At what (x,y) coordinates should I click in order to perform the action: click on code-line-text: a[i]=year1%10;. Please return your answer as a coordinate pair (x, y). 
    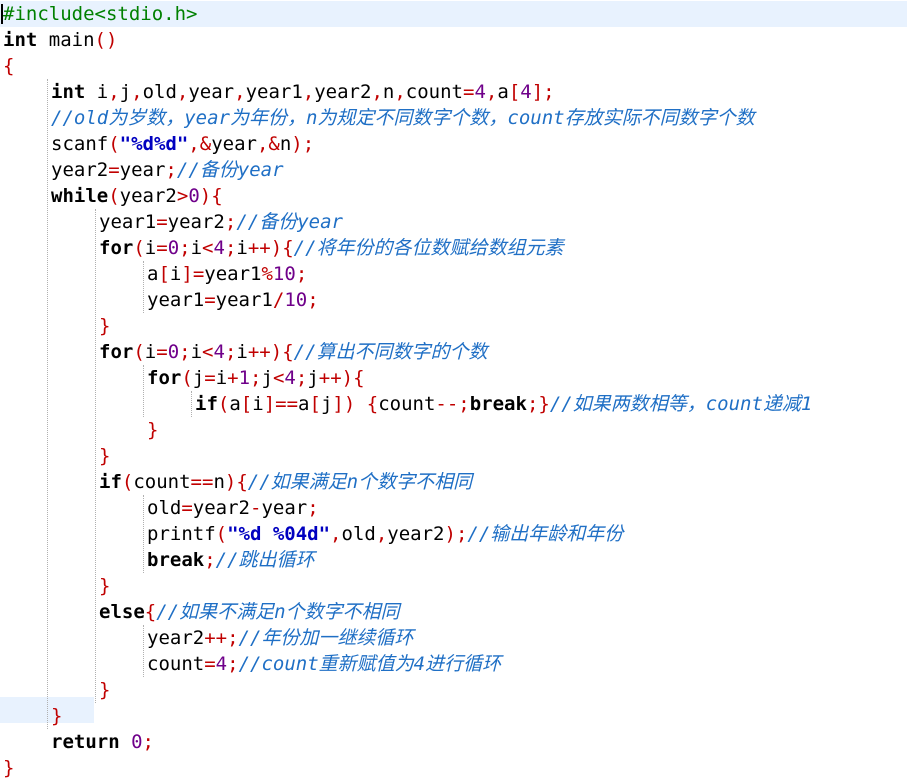
    Looking at the image, I should click on (227, 274).